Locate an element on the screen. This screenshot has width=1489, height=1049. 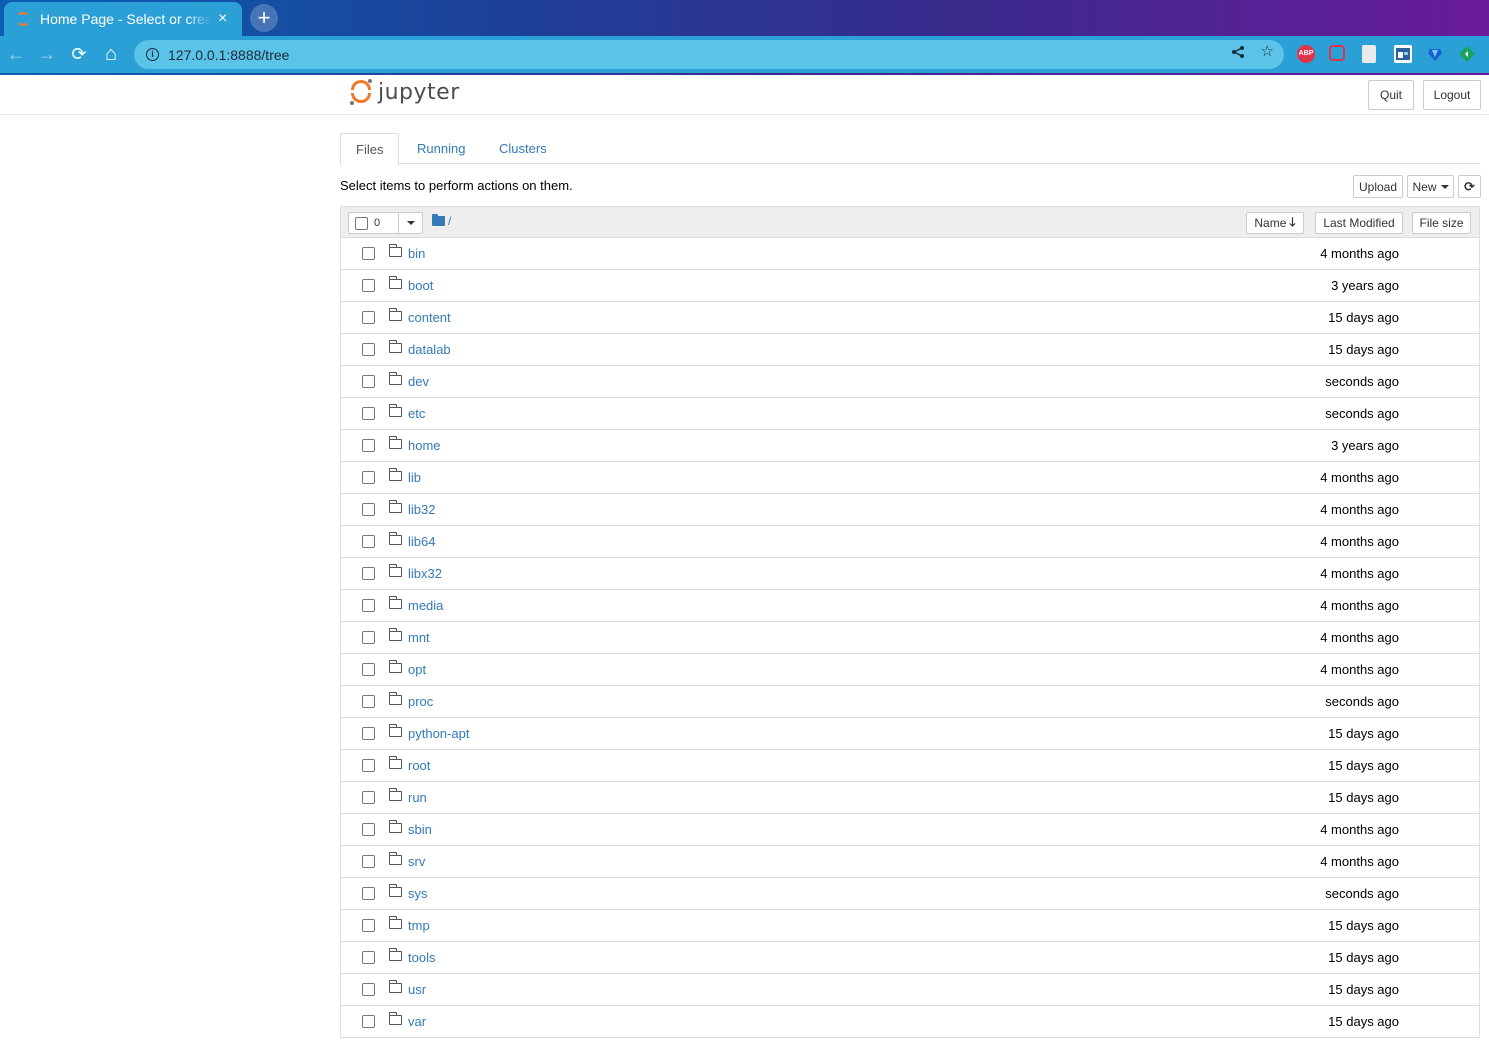
upload-button: Upload is located at coordinates (1378, 186).